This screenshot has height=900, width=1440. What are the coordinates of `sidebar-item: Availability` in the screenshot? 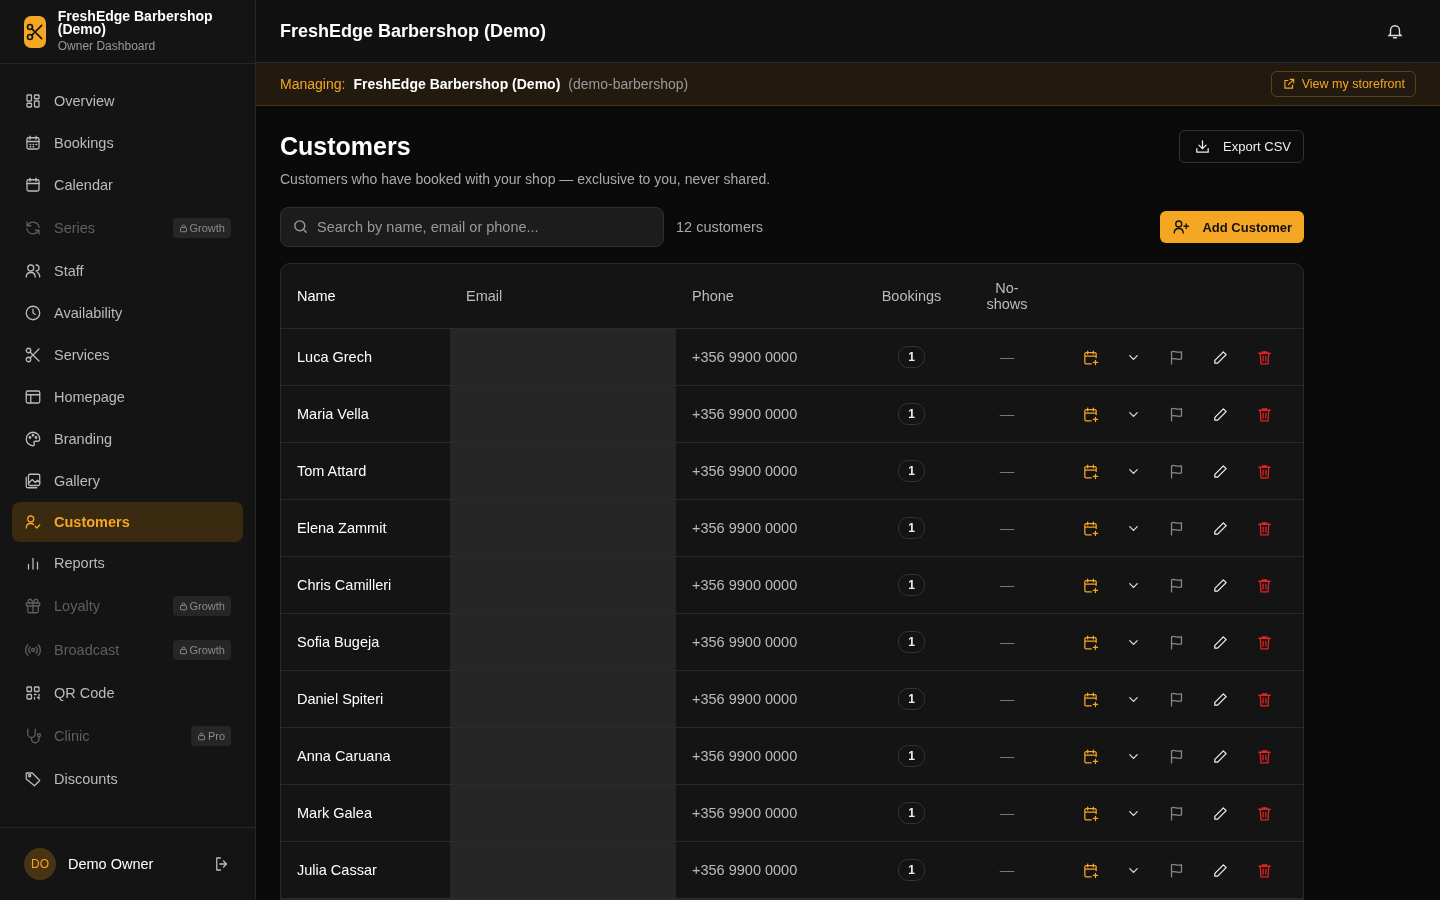 It's located at (127, 313).